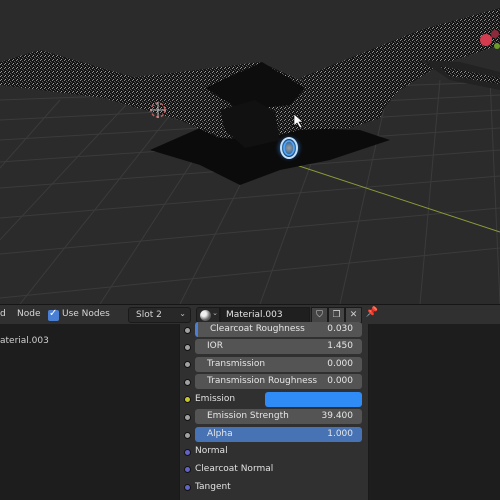 The width and height of the screenshot is (500, 500). I want to click on pin-button: 📌, so click(372, 315).